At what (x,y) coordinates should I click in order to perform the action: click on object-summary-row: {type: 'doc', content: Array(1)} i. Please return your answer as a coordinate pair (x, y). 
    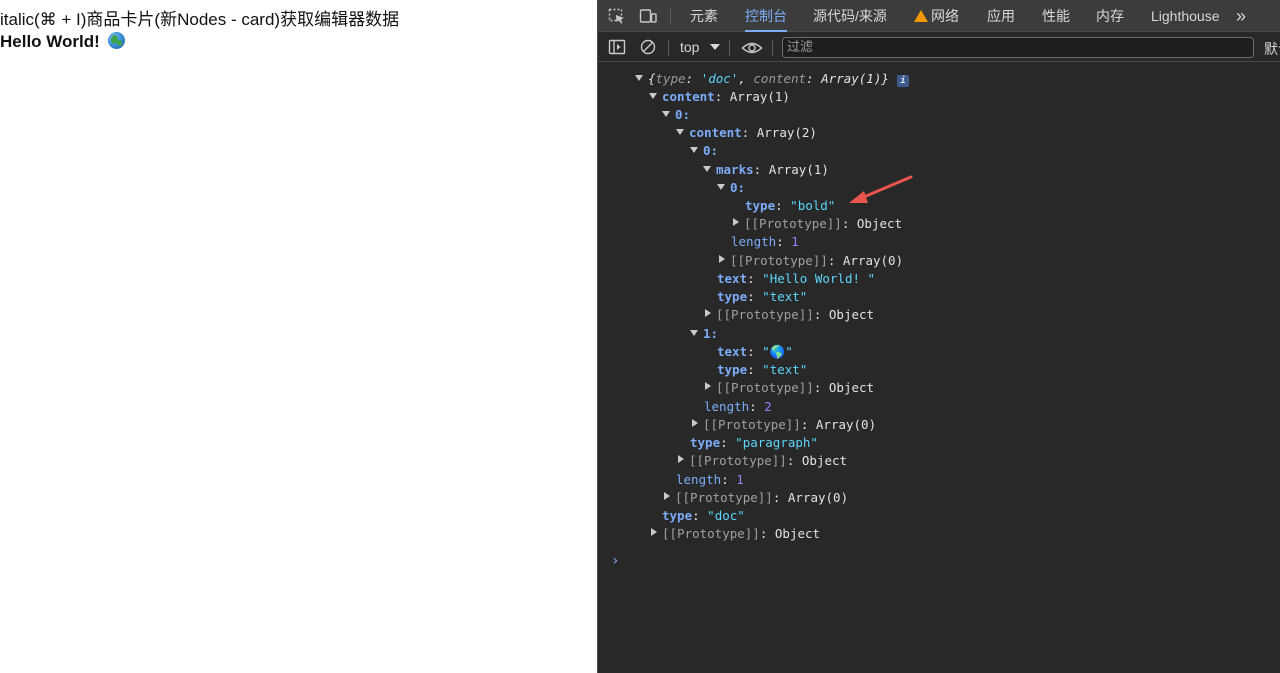
    Looking at the image, I should click on (771, 79).